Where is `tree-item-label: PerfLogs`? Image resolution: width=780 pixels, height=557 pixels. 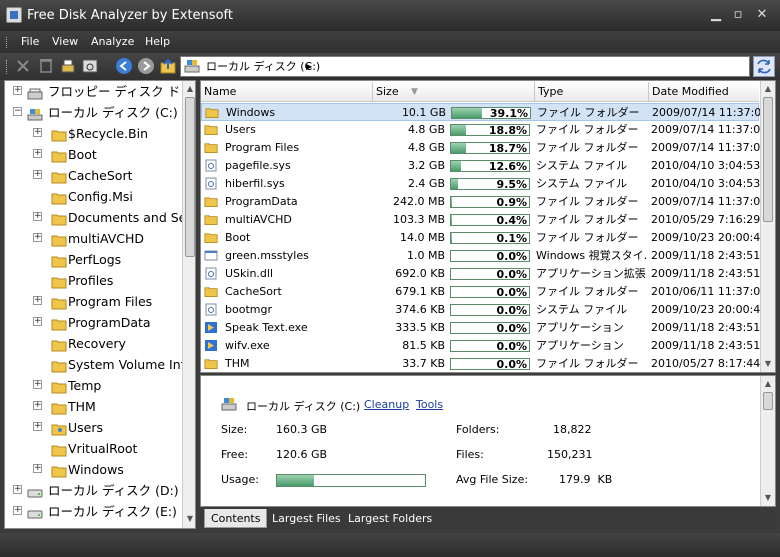 tree-item-label: PerfLogs is located at coordinates (95, 259).